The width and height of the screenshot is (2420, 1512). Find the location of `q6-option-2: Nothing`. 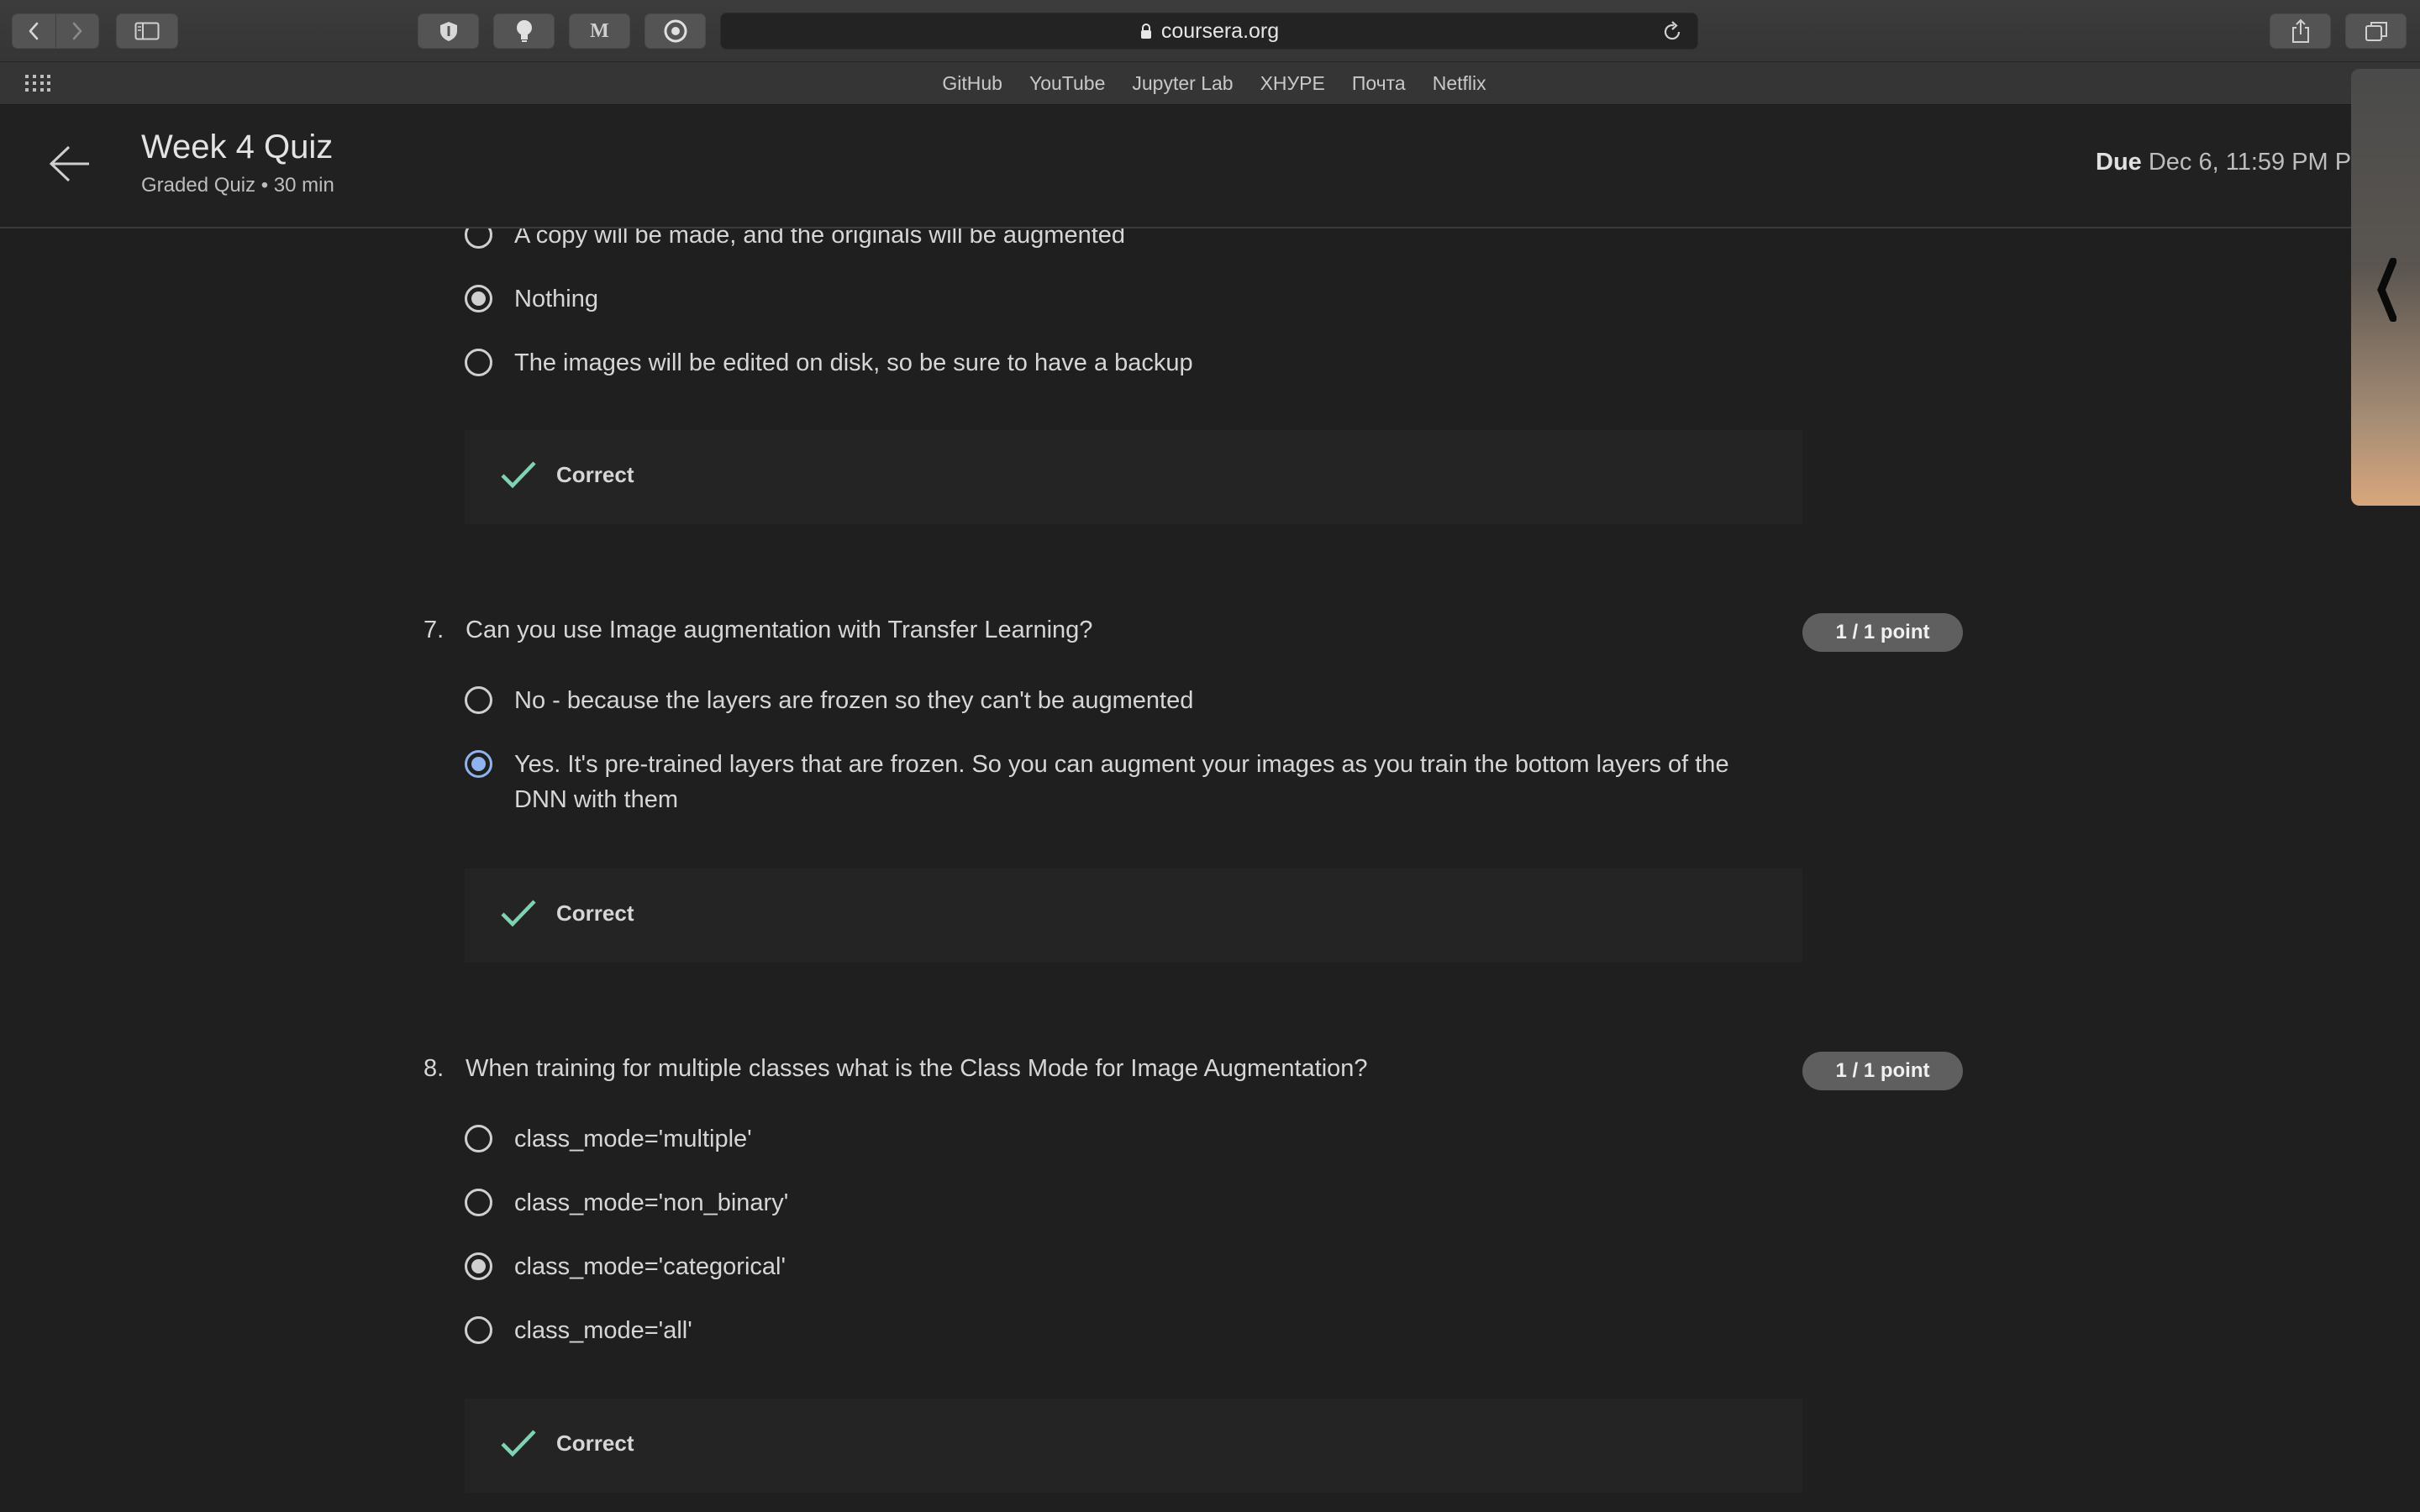

q6-option-2: Nothing is located at coordinates (531, 301).